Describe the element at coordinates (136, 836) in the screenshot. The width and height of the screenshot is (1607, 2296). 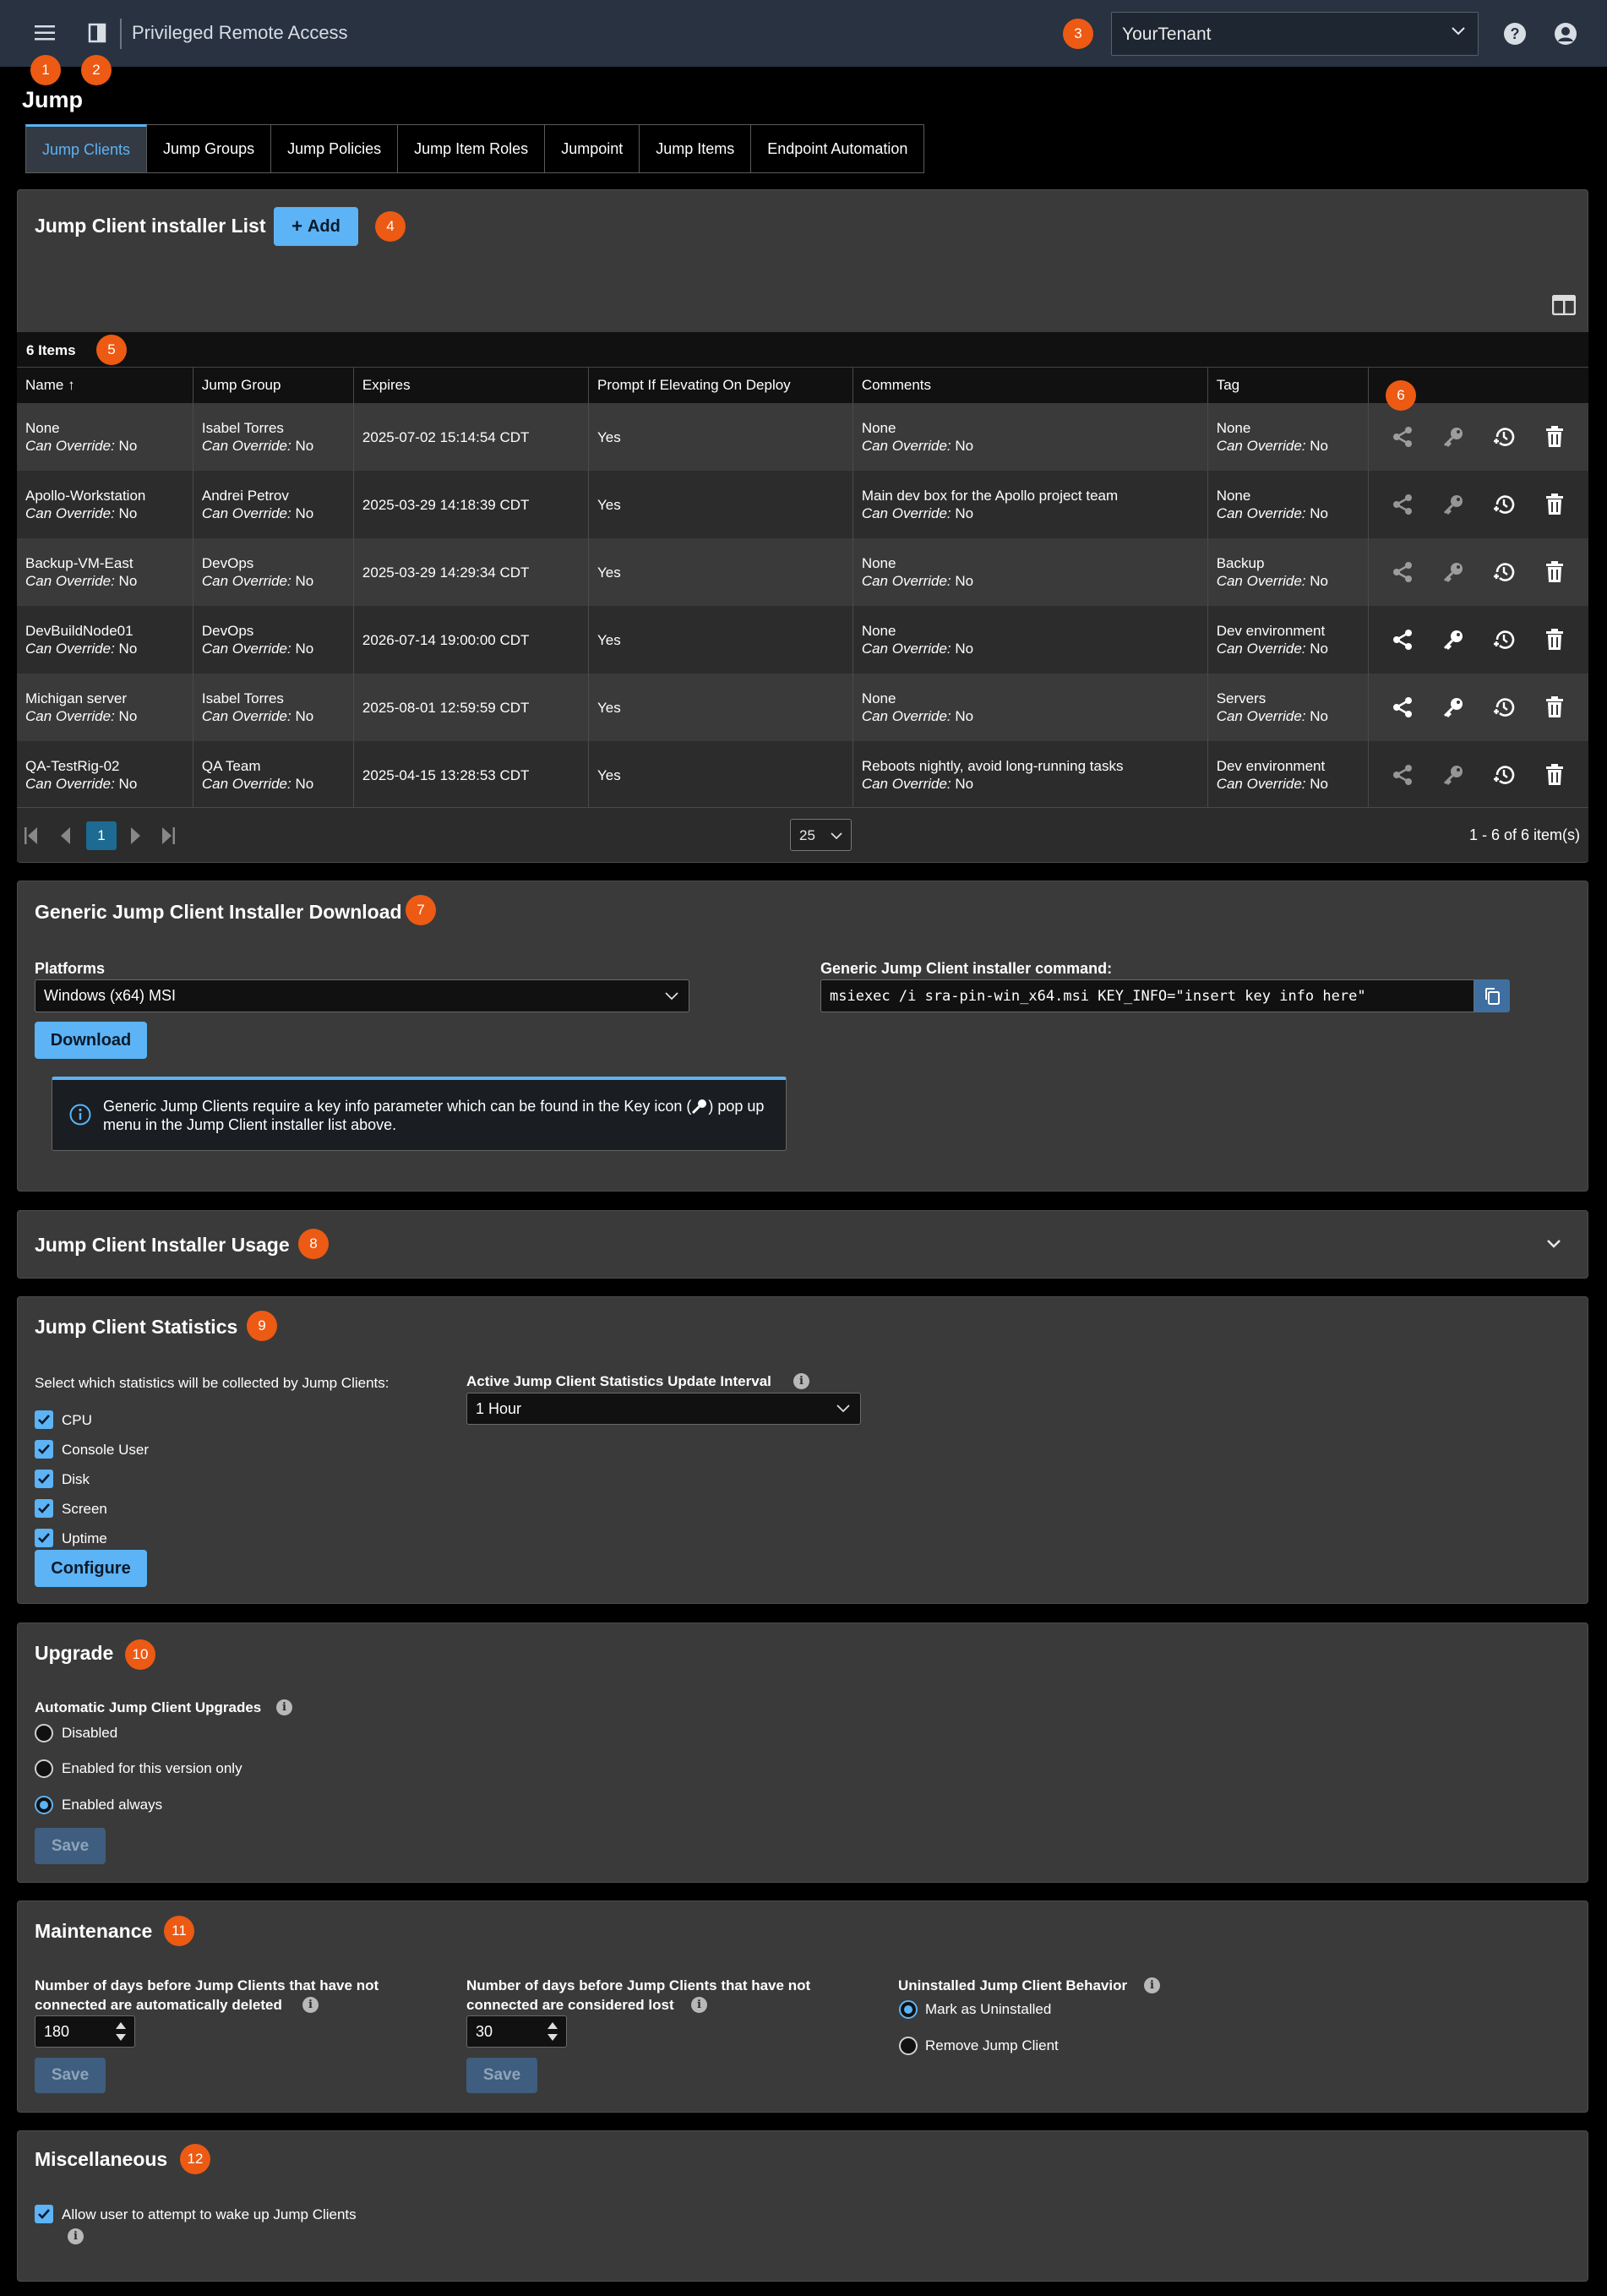
I see `next-page-icon` at that location.